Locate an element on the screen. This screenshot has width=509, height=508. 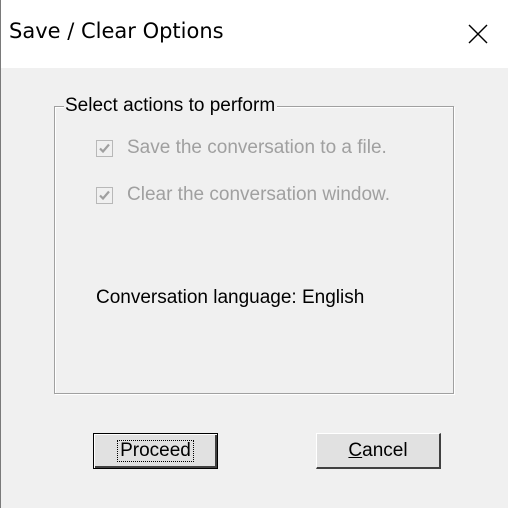
clear-conversation-option: Clear the conversation window. is located at coordinates (243, 195).